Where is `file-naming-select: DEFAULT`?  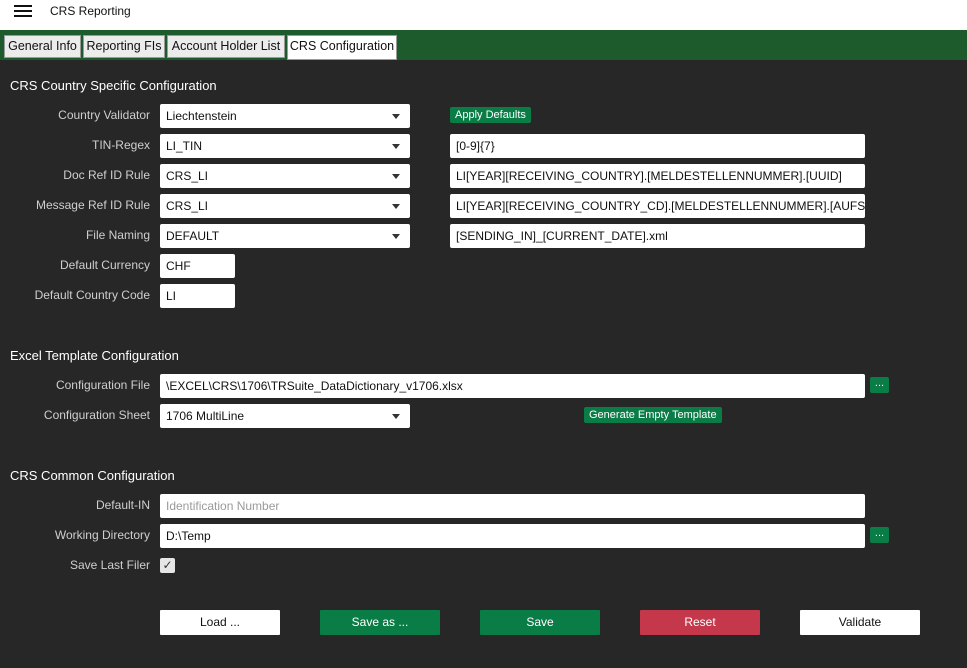
file-naming-select: DEFAULT is located at coordinates (285, 236).